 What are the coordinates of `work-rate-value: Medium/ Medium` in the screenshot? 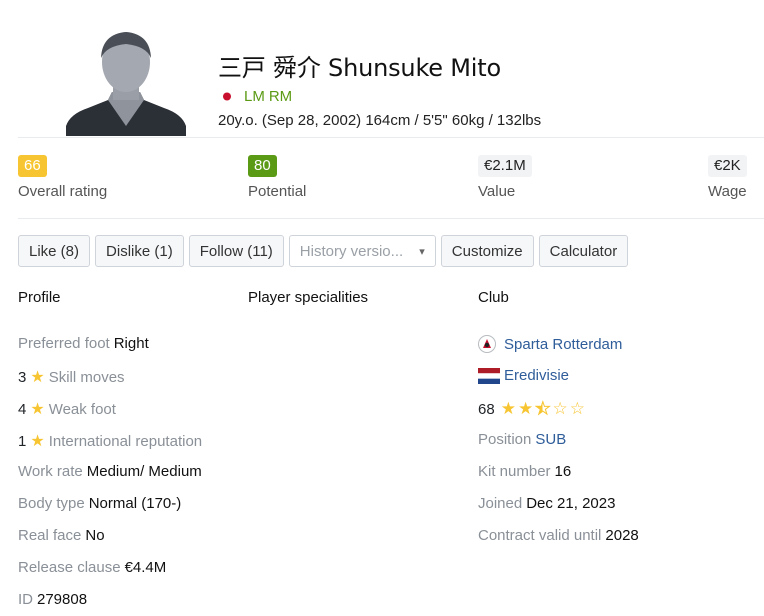 It's located at (144, 471).